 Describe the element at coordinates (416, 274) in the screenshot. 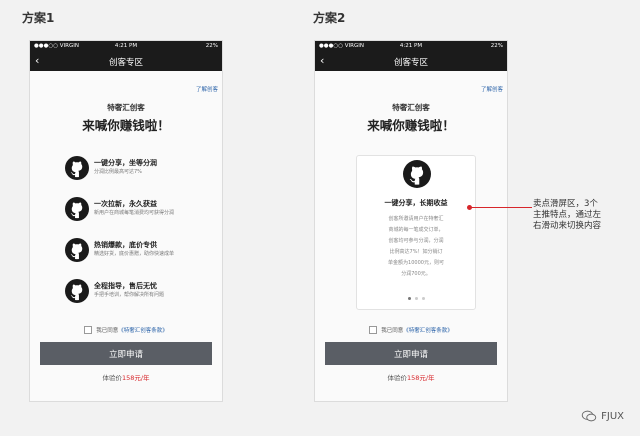

I see `card-body-line: 分润700元。` at that location.